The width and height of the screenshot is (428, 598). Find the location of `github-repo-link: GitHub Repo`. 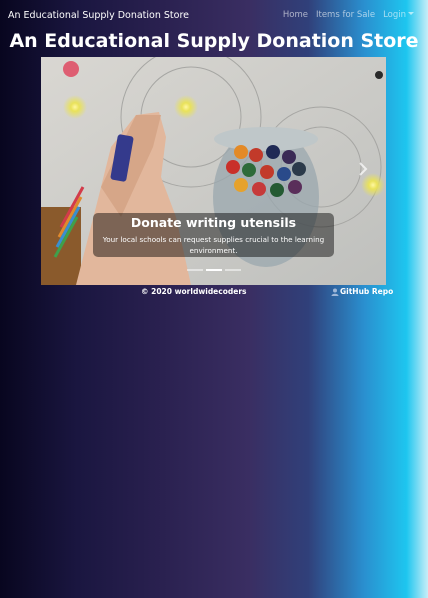

github-repo-link: GitHub Repo is located at coordinates (362, 291).